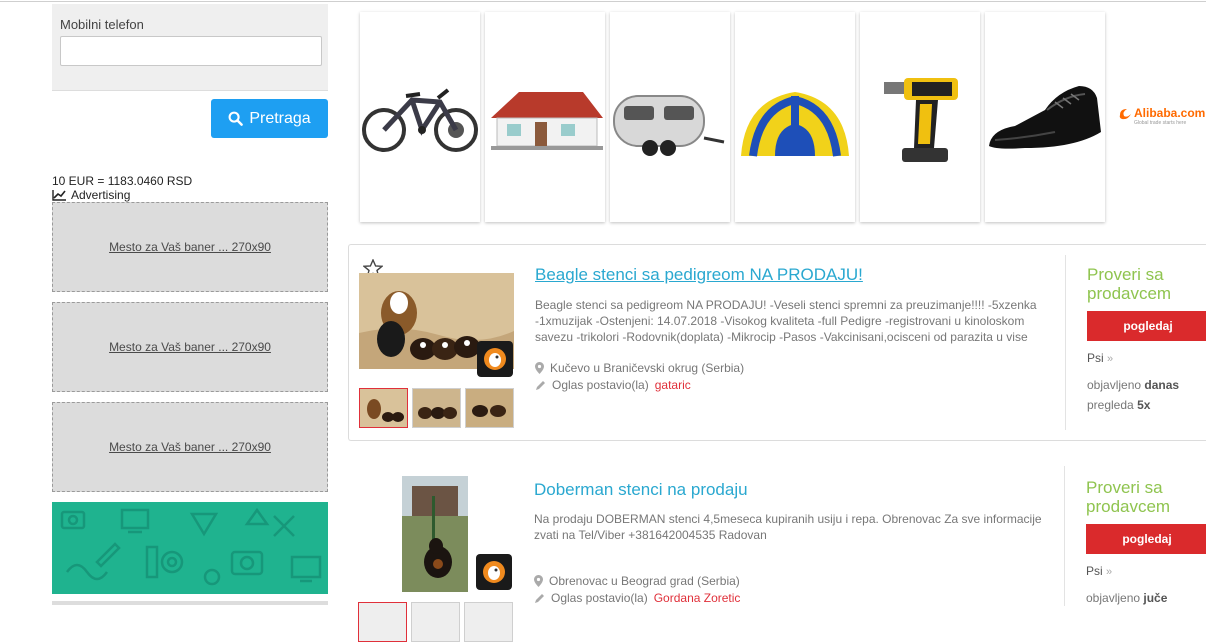 The height and width of the screenshot is (642, 1206). What do you see at coordinates (122, 181) in the screenshot?
I see `currency-rate: 10 EUR = 1183.0460 RSD` at bounding box center [122, 181].